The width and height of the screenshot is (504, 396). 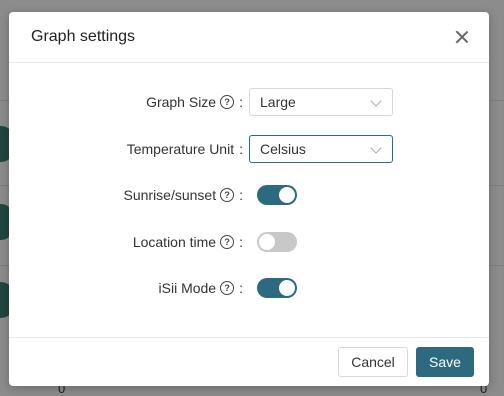 What do you see at coordinates (277, 242) in the screenshot?
I see `location-time-toggle` at bounding box center [277, 242].